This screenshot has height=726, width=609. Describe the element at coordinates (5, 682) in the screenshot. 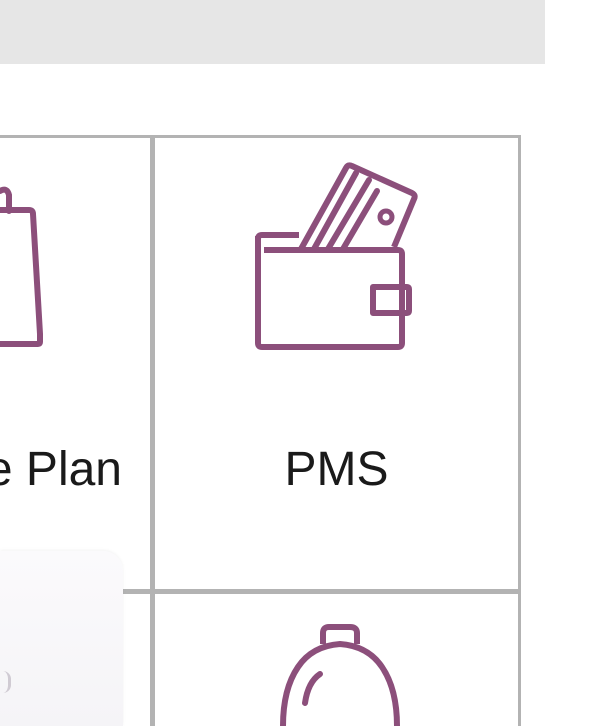

I see `card-handle` at that location.